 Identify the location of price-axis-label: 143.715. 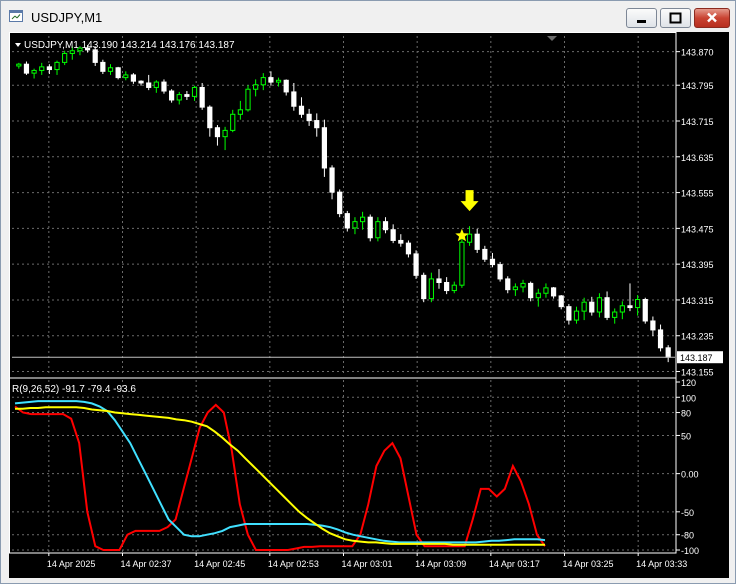
(697, 122).